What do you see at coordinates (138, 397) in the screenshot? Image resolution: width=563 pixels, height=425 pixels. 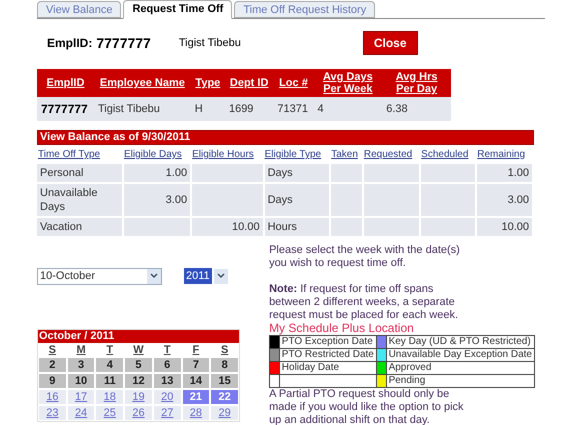 I see `calendar-day-link: 19` at bounding box center [138, 397].